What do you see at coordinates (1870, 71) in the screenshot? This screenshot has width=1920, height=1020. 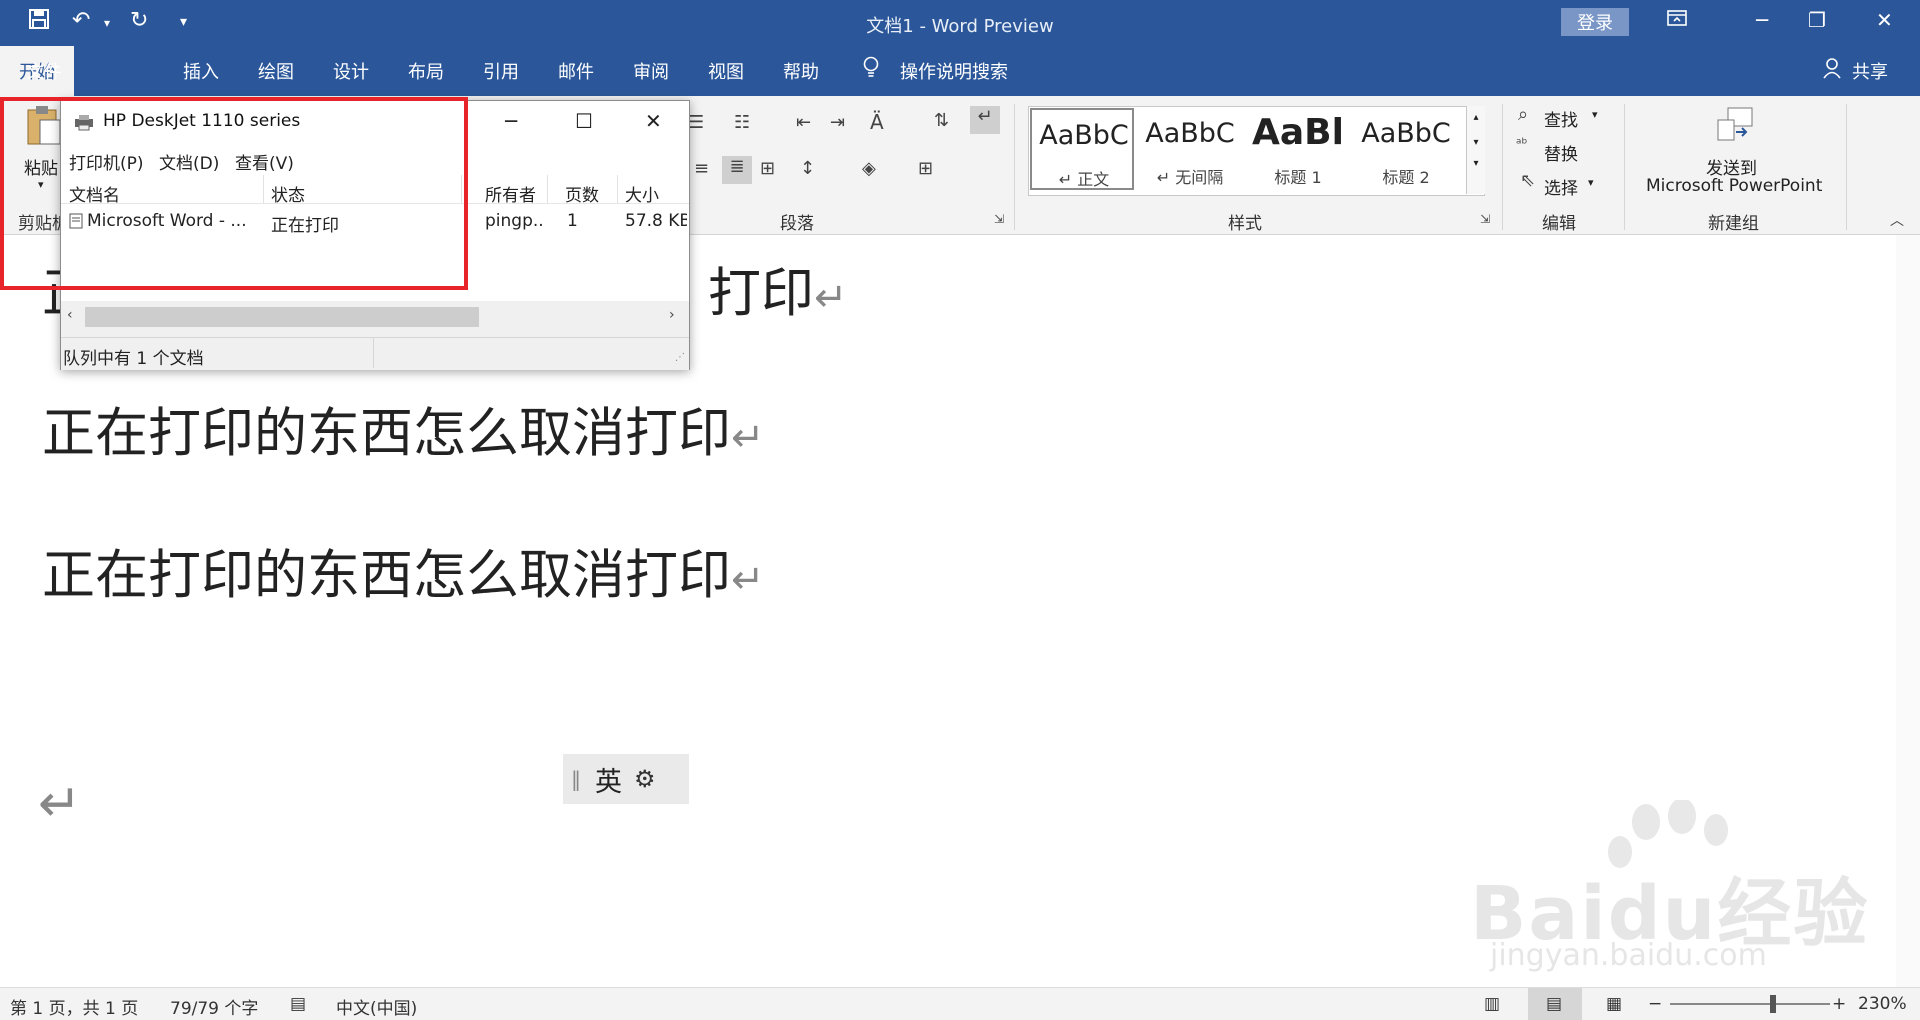 I see `share-button: 共享` at bounding box center [1870, 71].